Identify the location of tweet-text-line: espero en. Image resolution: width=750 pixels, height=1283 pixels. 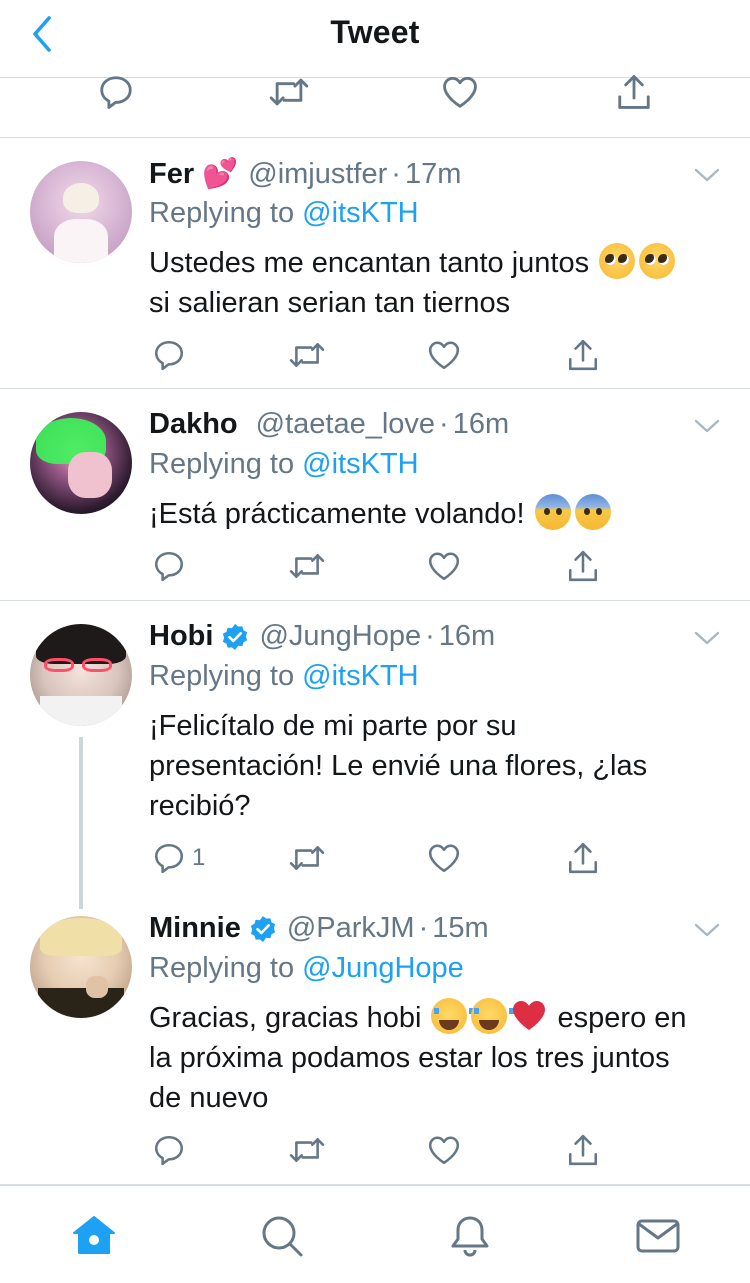
(622, 1018).